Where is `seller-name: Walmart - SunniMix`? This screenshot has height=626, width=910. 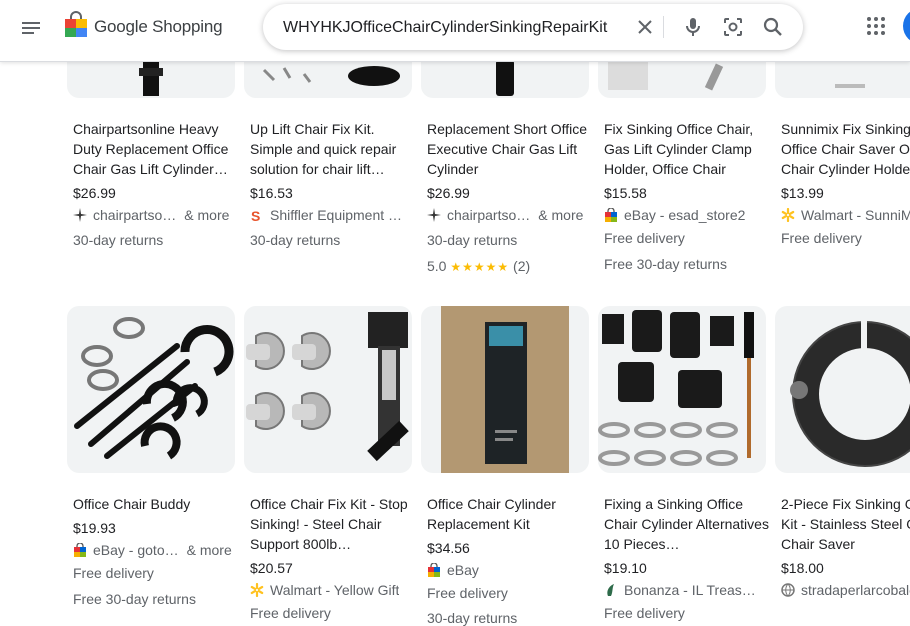
seller-name: Walmart - SunniMix is located at coordinates (855, 215).